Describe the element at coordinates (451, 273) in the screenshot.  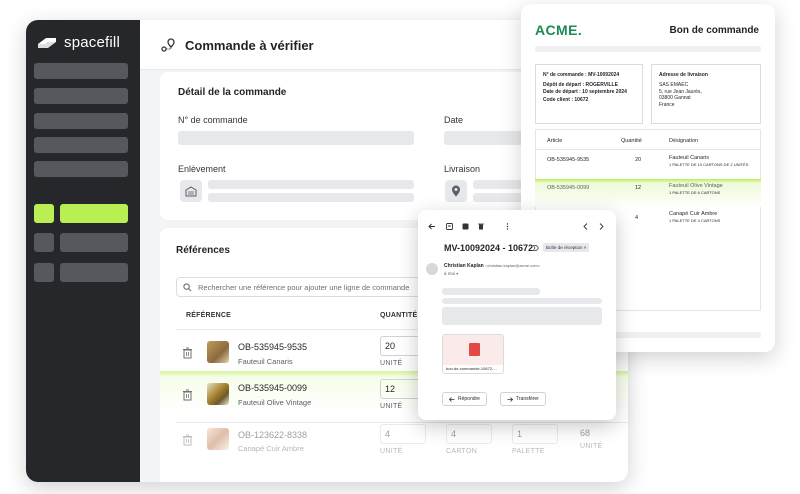
I see `recipient-line: à moi ▾` at that location.